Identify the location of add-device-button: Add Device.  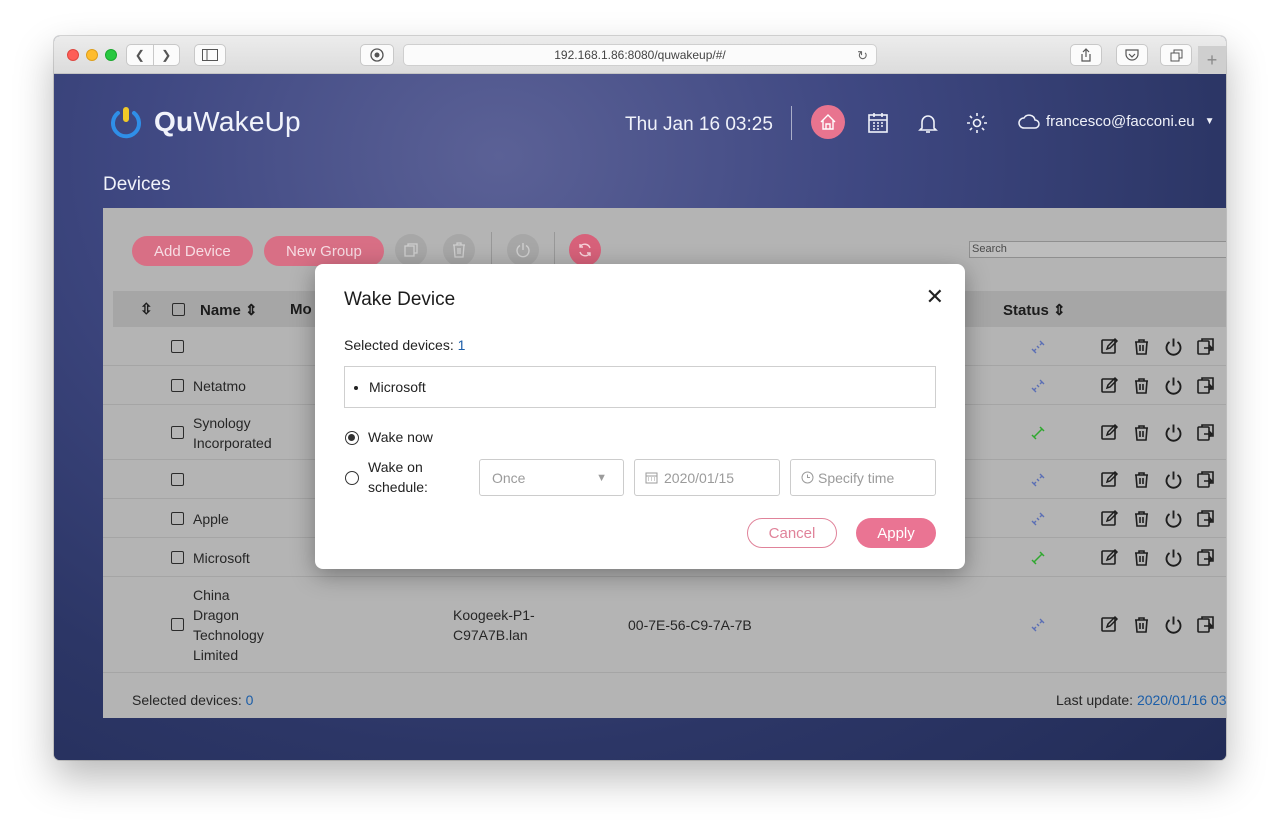
(192, 251).